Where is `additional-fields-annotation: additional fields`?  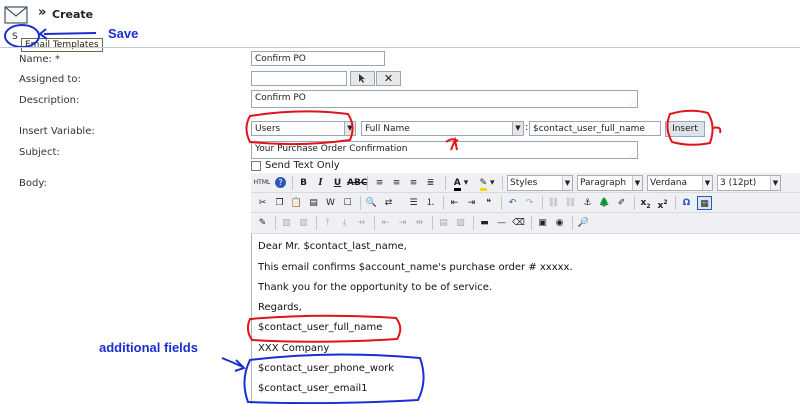
additional-fields-annotation: additional fields is located at coordinates (148, 347).